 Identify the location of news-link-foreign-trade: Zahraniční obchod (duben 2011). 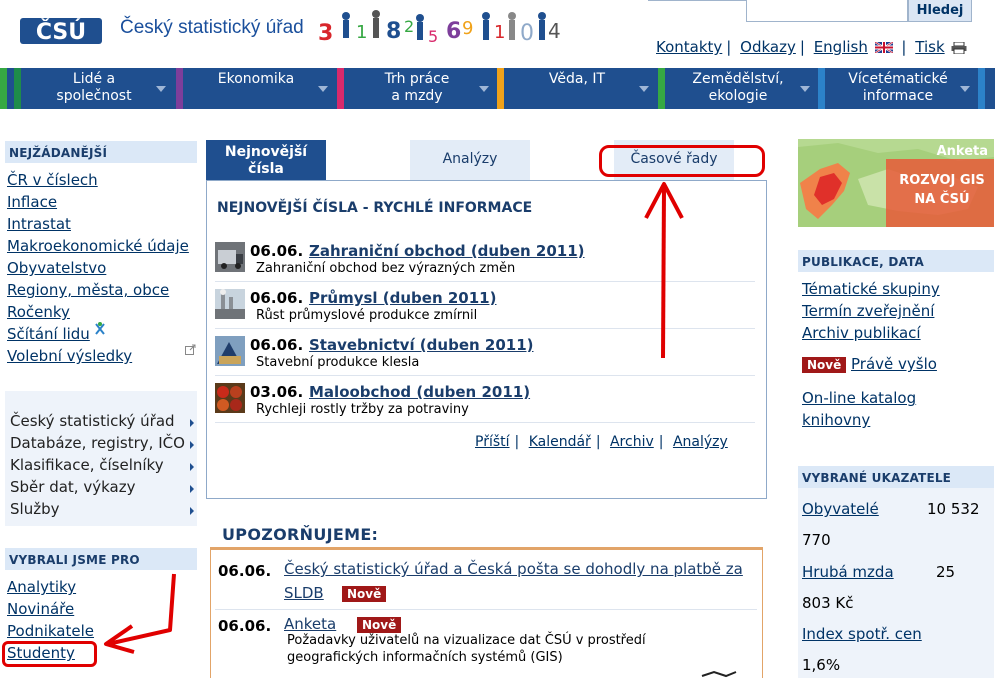
(447, 251).